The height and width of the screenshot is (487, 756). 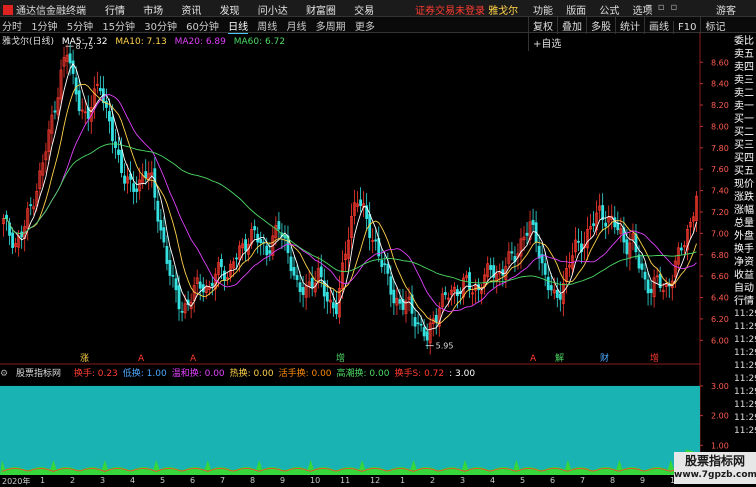 I want to click on price-tick-label: 8.20, so click(x=720, y=105).